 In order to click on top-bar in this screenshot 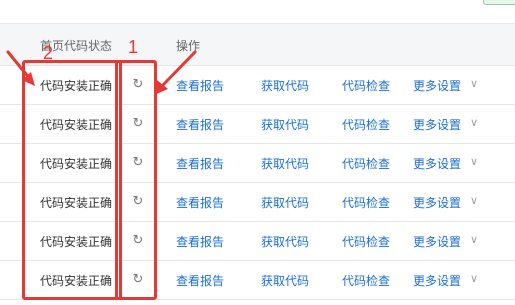, I will do `click(257, 12)`.